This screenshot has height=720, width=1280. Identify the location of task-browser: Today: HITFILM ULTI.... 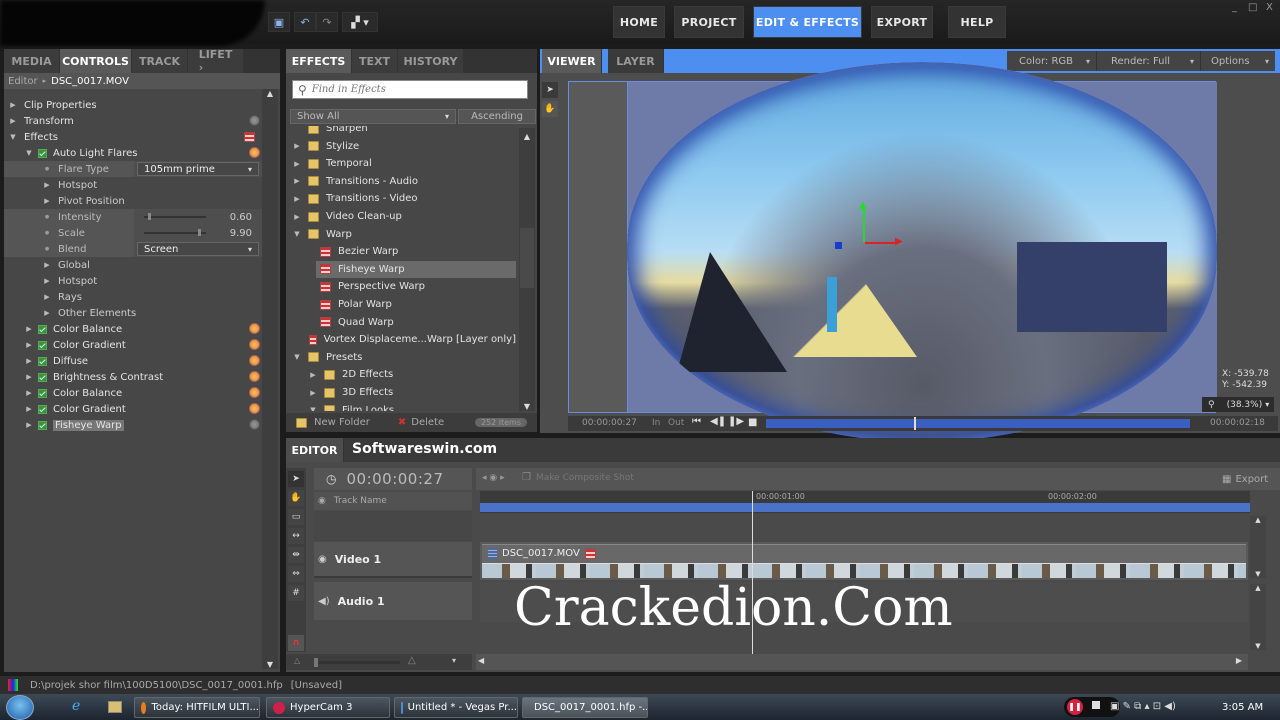
(197, 707).